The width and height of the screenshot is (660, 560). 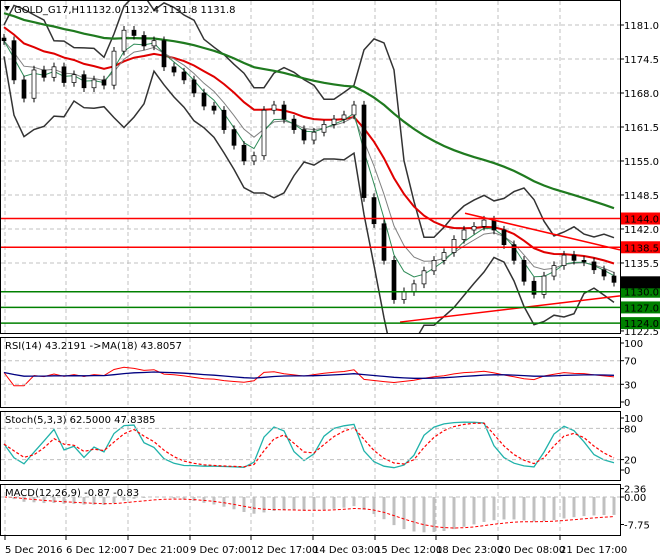 I want to click on y-tick-label: 80, so click(x=630, y=429).